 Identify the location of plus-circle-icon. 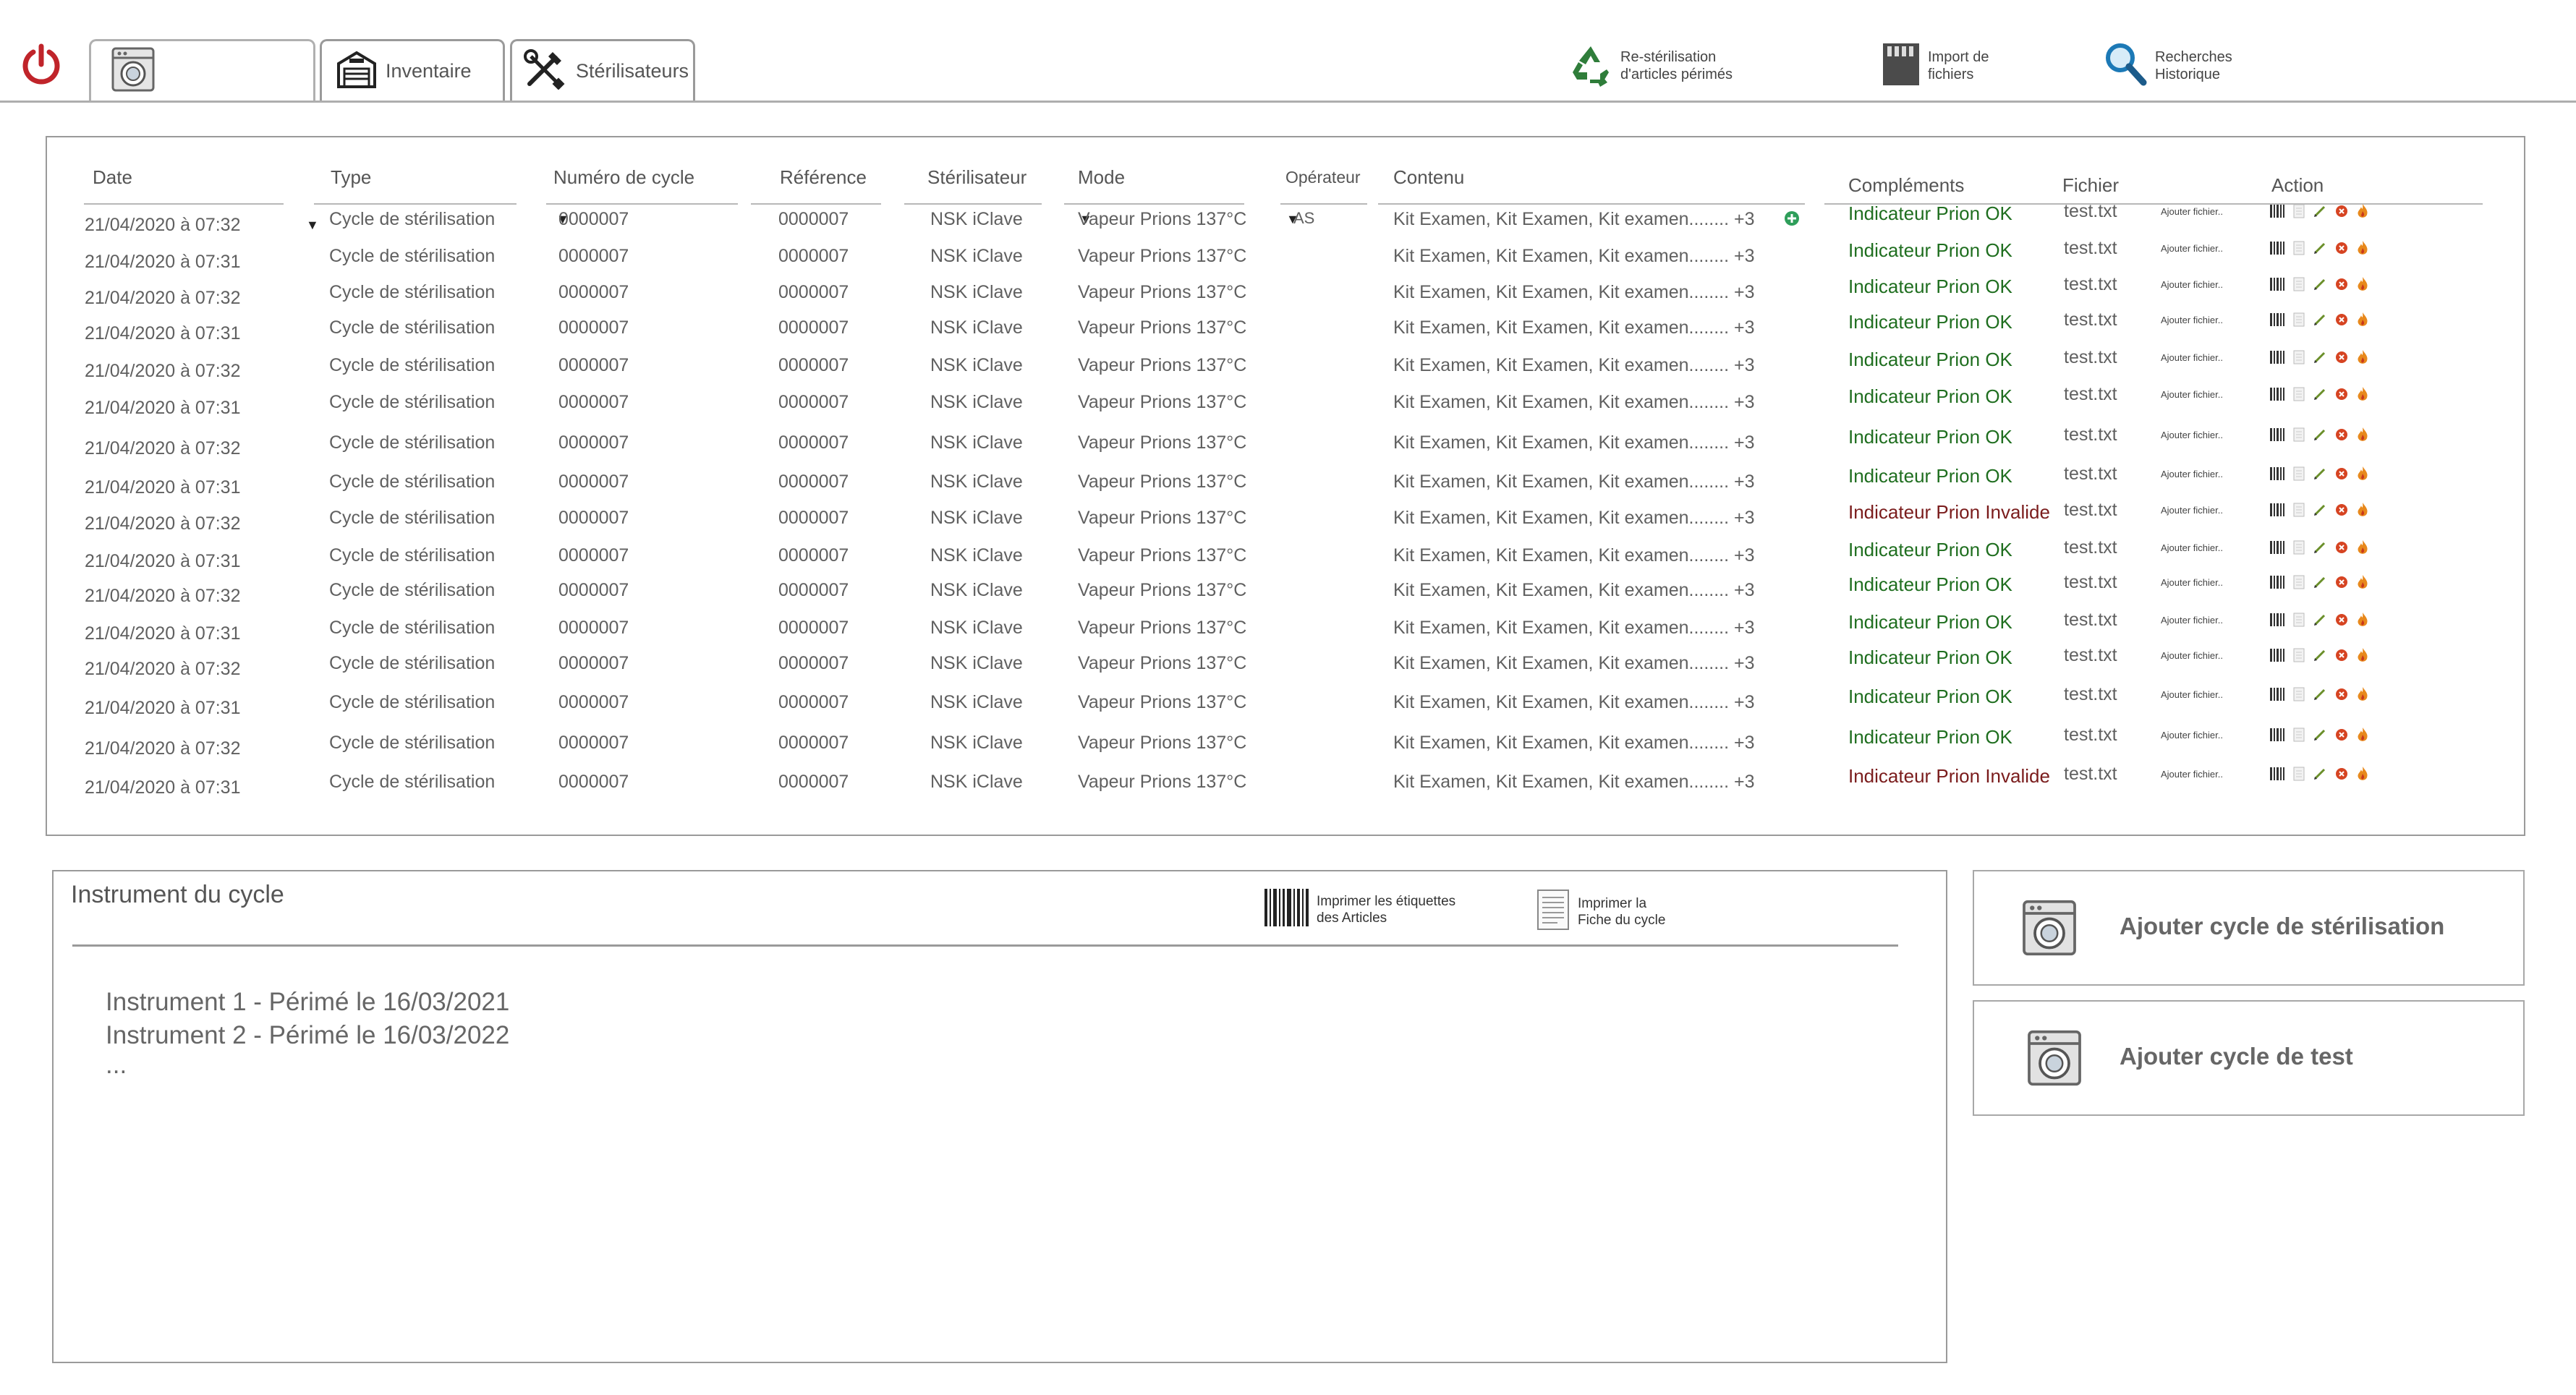
(1792, 220).